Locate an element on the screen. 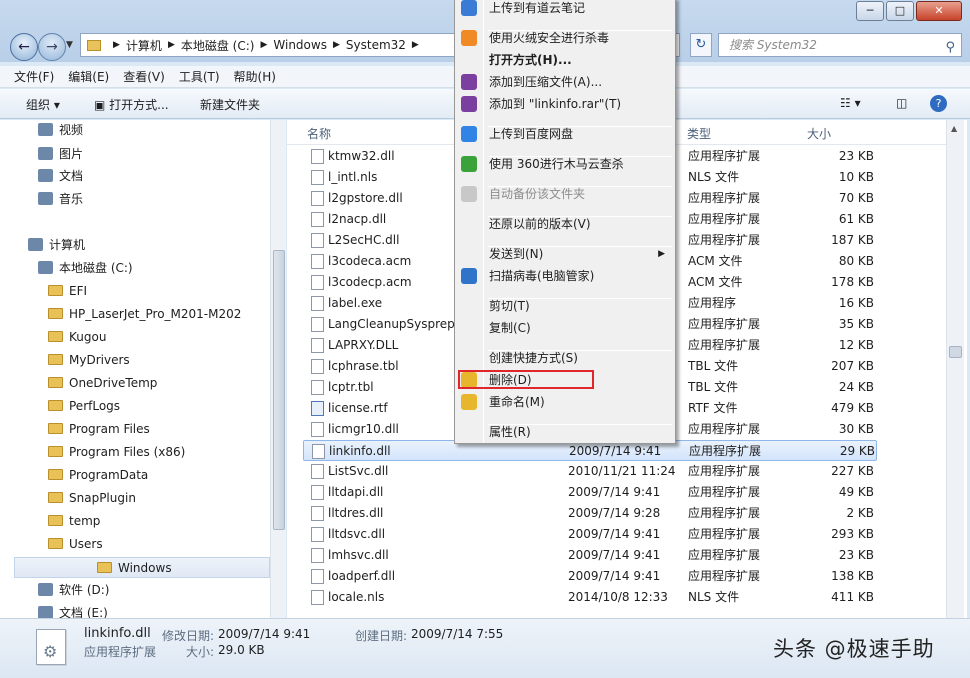 The image size is (970, 678). menu-view: 查看(V) is located at coordinates (144, 76).